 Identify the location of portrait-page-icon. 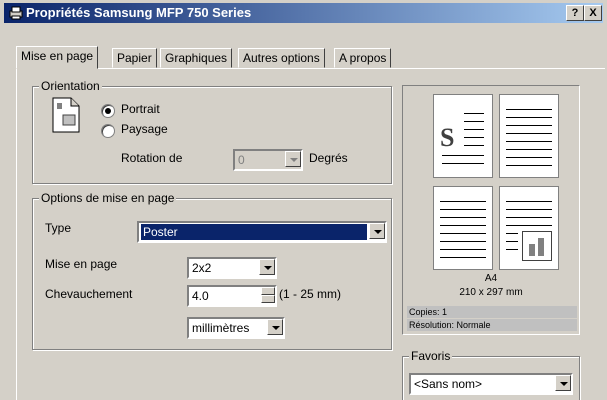
(66, 115).